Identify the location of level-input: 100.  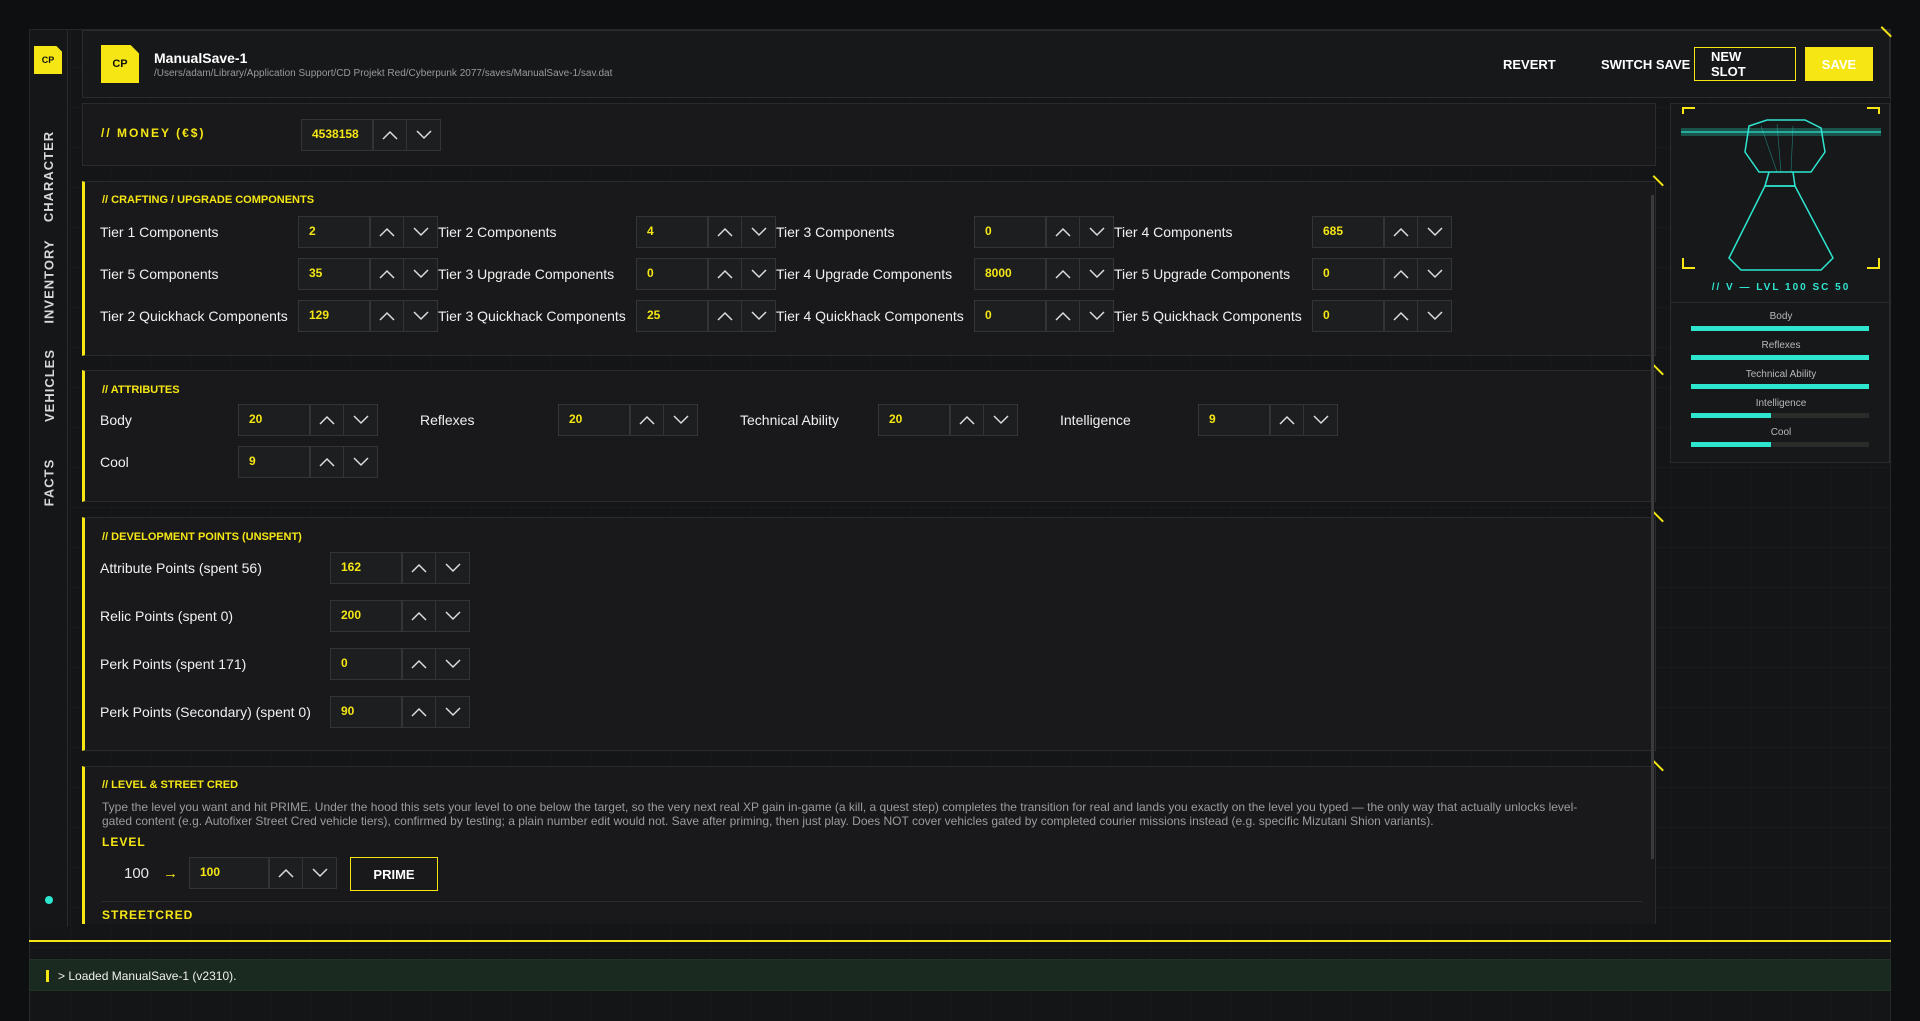
(229, 873).